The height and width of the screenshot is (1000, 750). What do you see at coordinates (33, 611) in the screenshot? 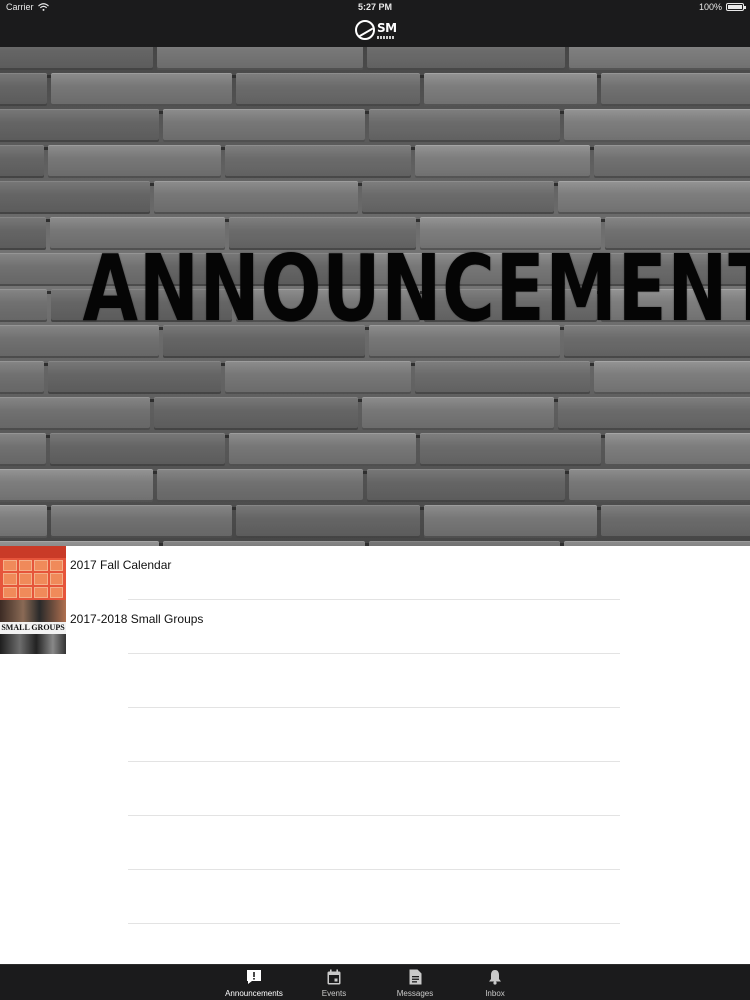
I see `thumbnail-photo-top` at bounding box center [33, 611].